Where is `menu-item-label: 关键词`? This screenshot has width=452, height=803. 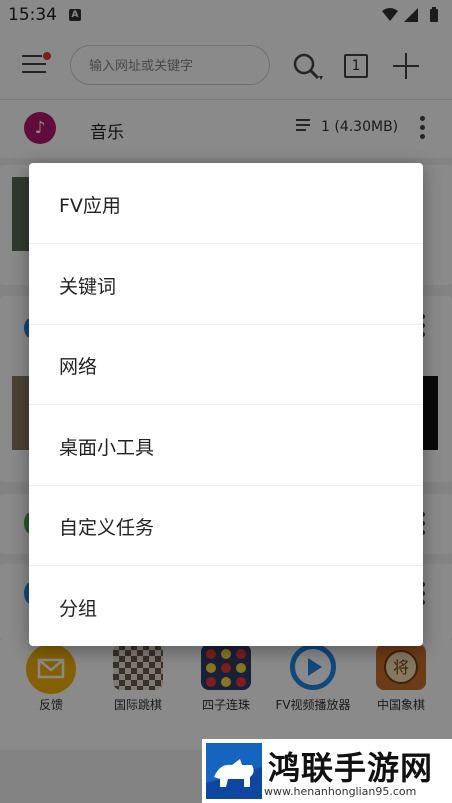 menu-item-label: 关键词 is located at coordinates (88, 287).